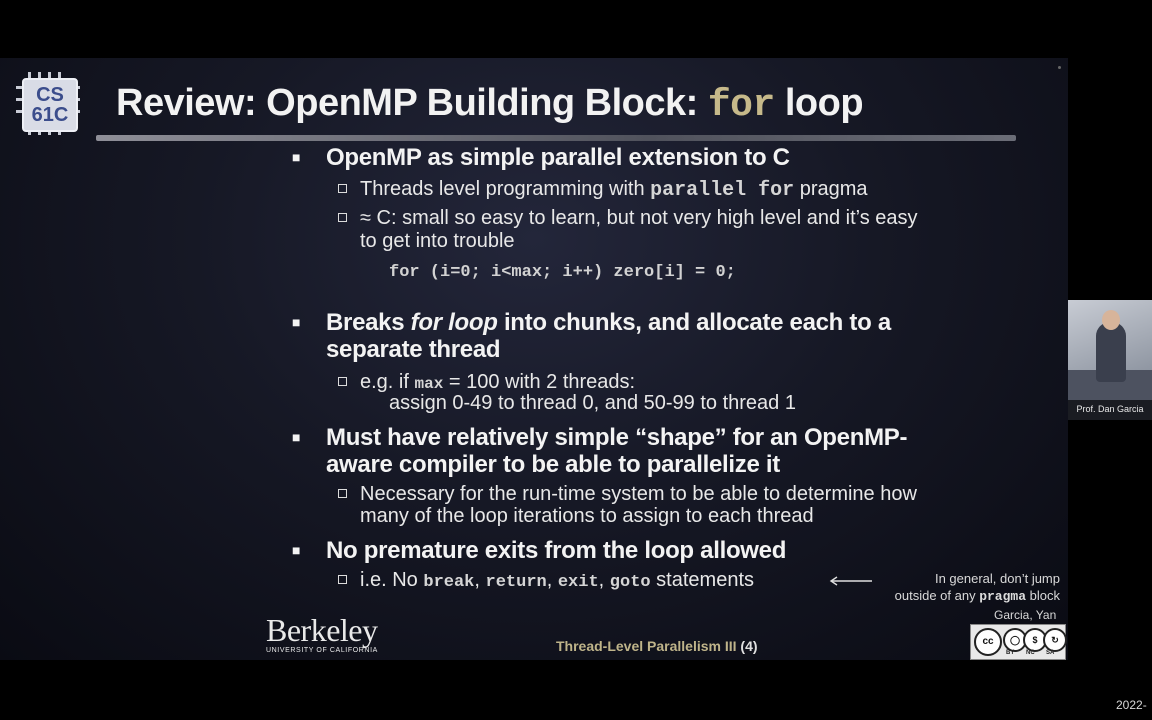 This screenshot has width=1152, height=720. Describe the element at coordinates (556, 550) in the screenshot. I see `bullet-text: No premature exits from the loop allowed` at that location.